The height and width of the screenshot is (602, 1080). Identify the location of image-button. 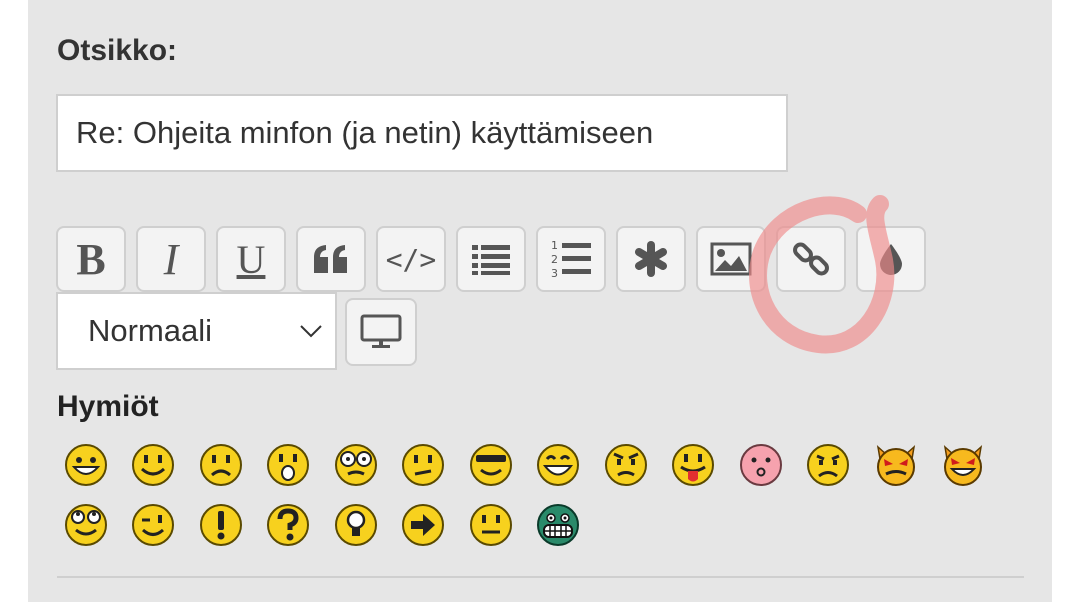
(731, 259).